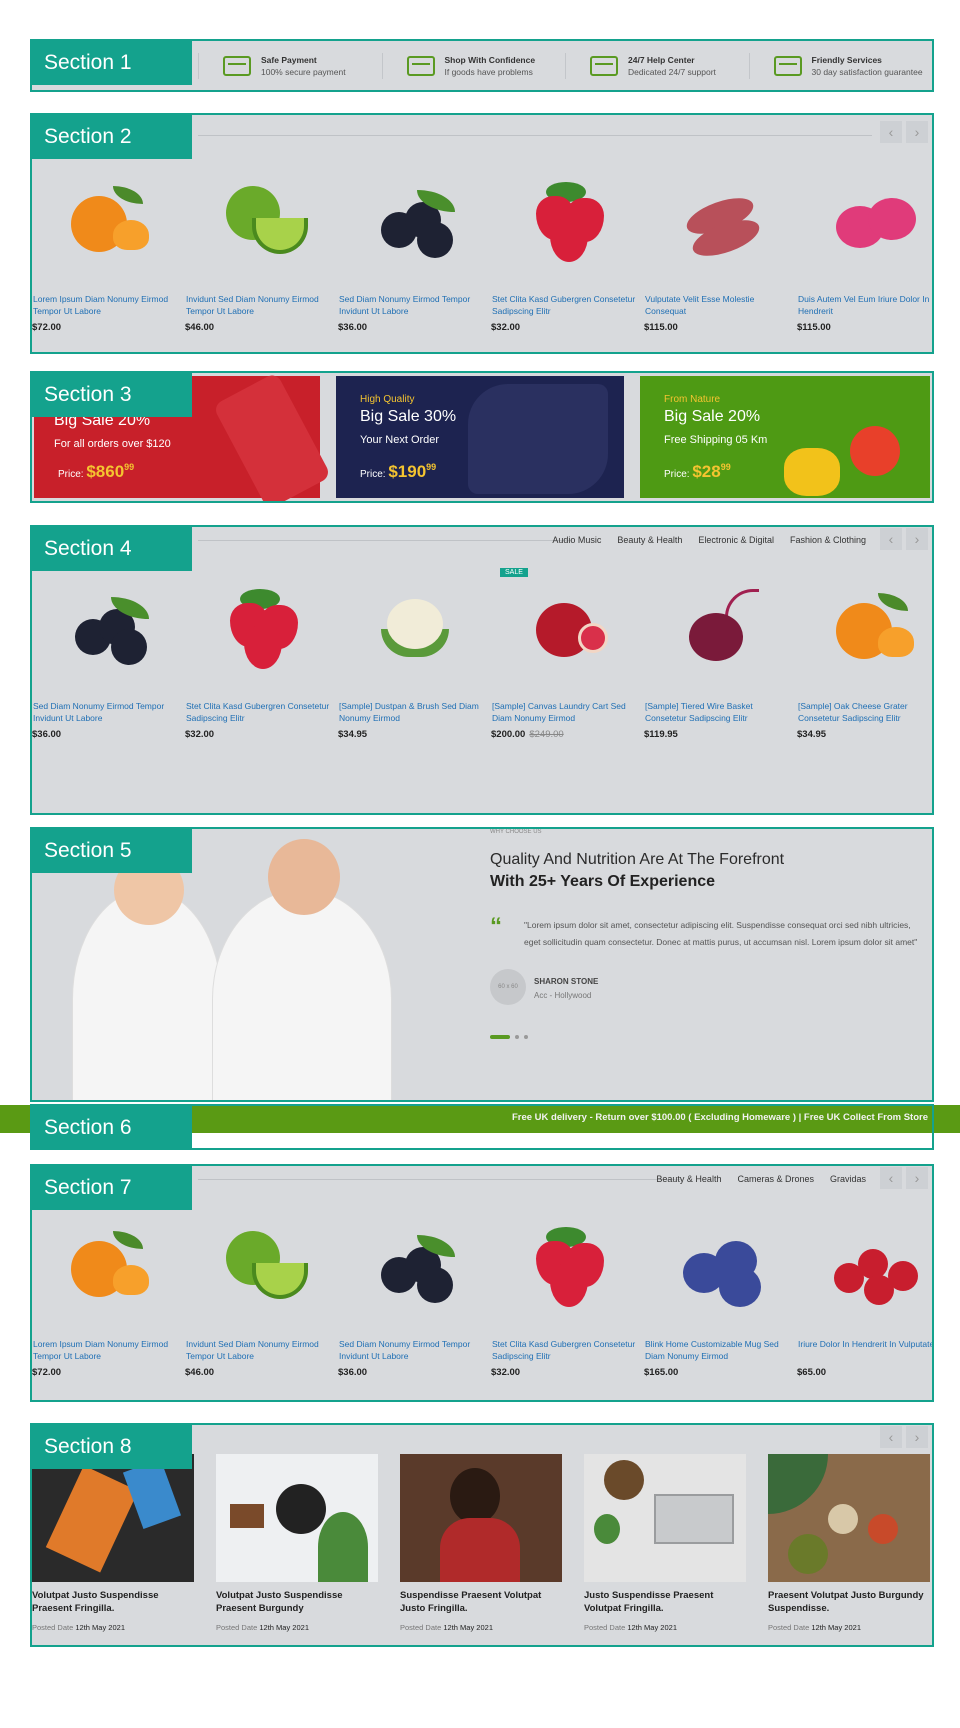 This screenshot has height=1728, width=960. Describe the element at coordinates (568, 1268) in the screenshot. I see `strawberry-icon` at that location.